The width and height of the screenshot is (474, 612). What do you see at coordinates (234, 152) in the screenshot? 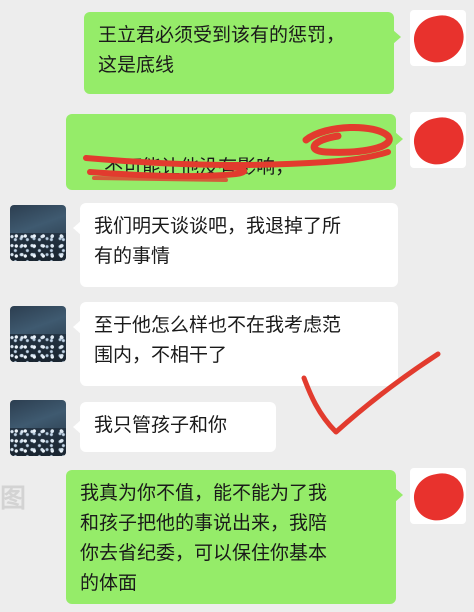
I see `message-bubble-sent: 不可能让他没有影响，` at bounding box center [234, 152].